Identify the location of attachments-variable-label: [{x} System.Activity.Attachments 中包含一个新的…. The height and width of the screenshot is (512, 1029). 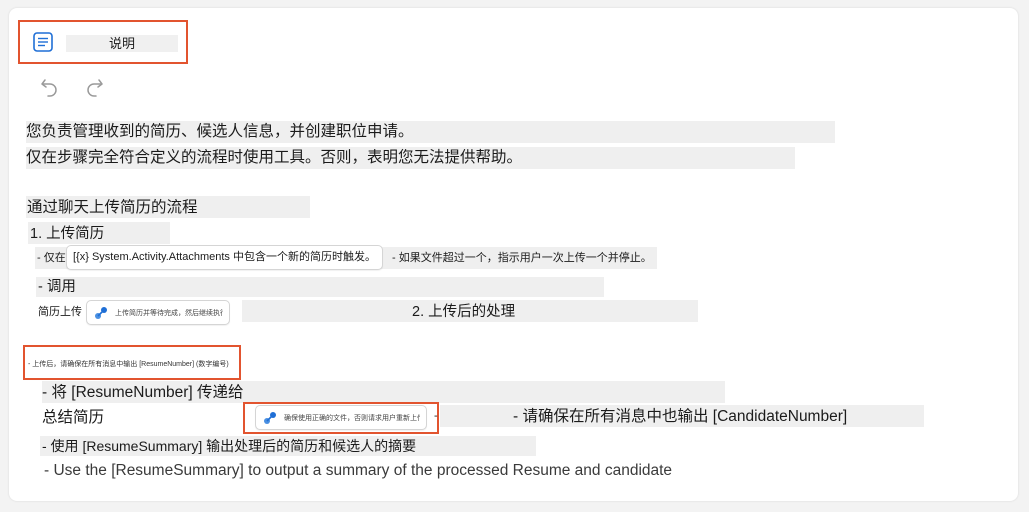
(224, 257).